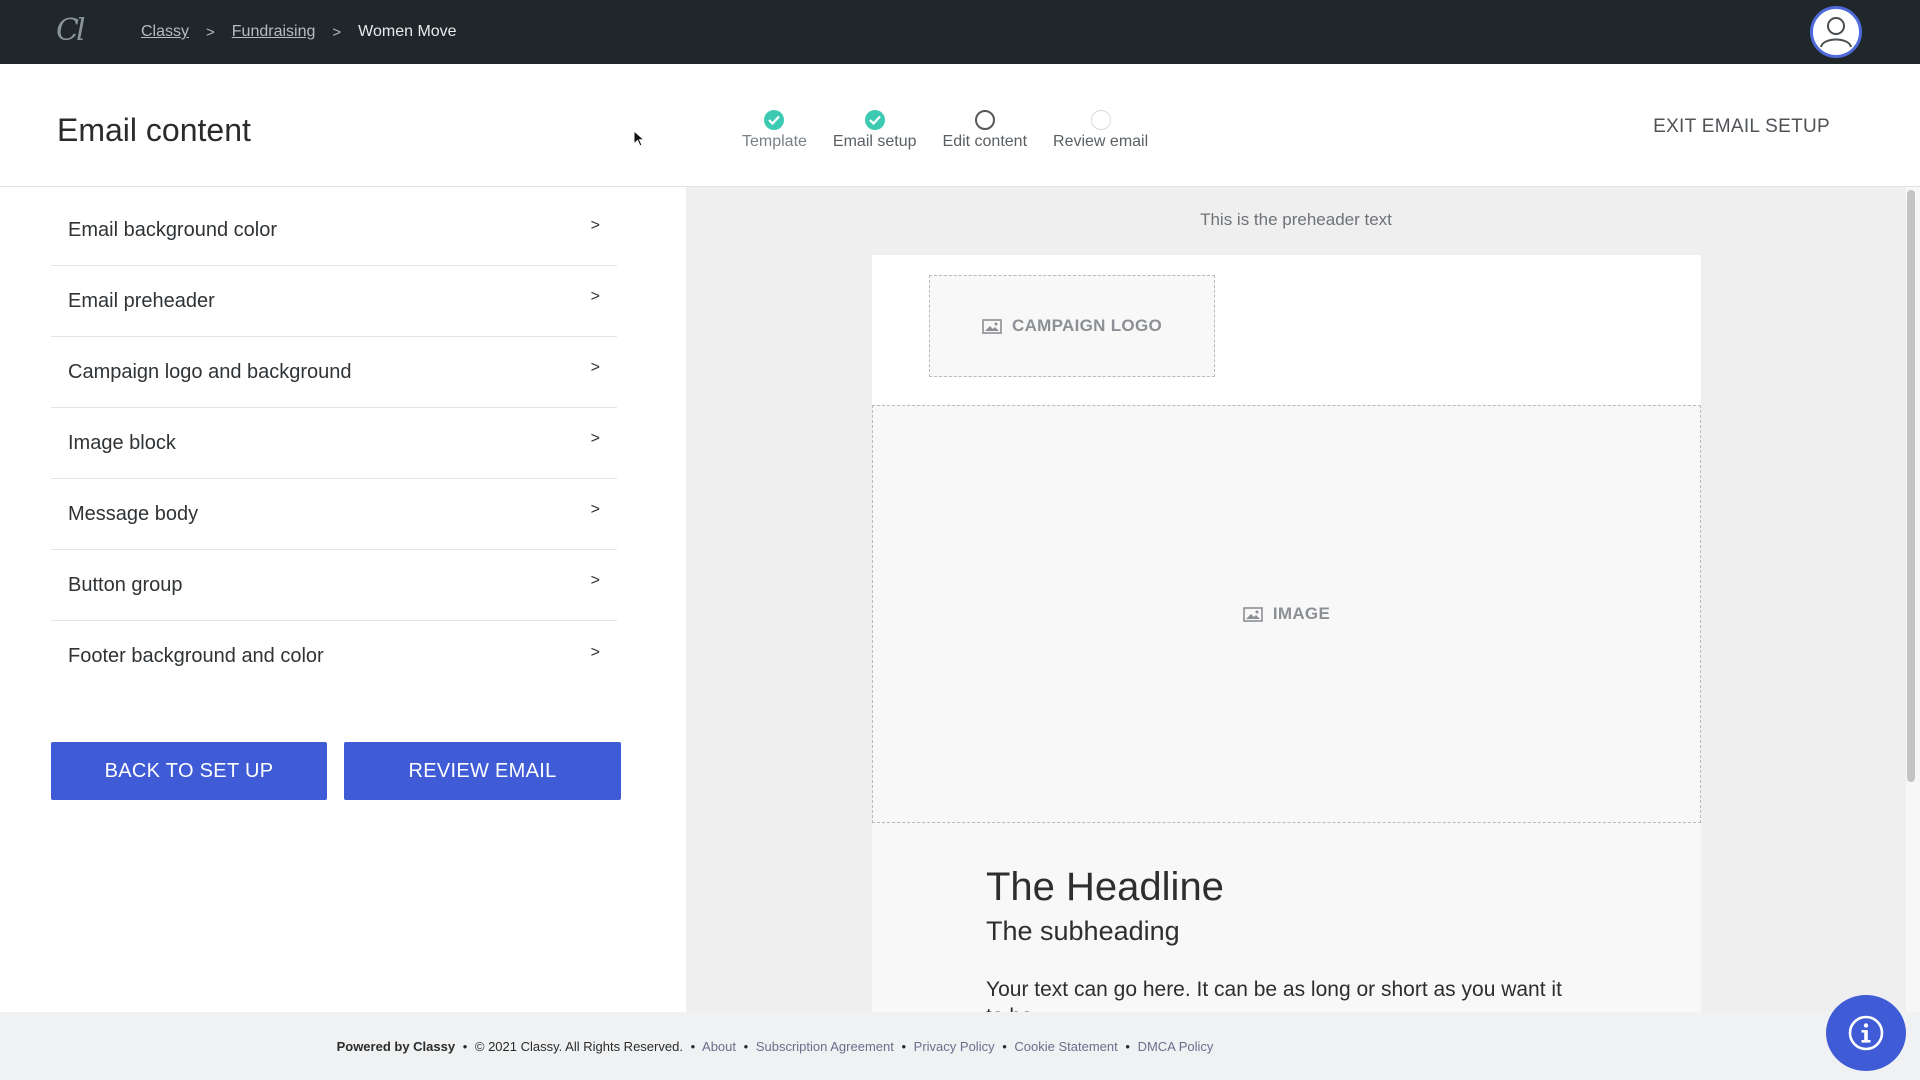 The width and height of the screenshot is (1920, 1080). Describe the element at coordinates (141, 300) in the screenshot. I see `section-label: Email preheader` at that location.